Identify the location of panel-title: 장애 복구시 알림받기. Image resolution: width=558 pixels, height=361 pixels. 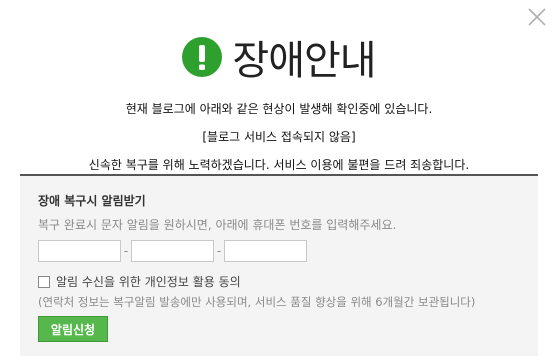
(92, 201).